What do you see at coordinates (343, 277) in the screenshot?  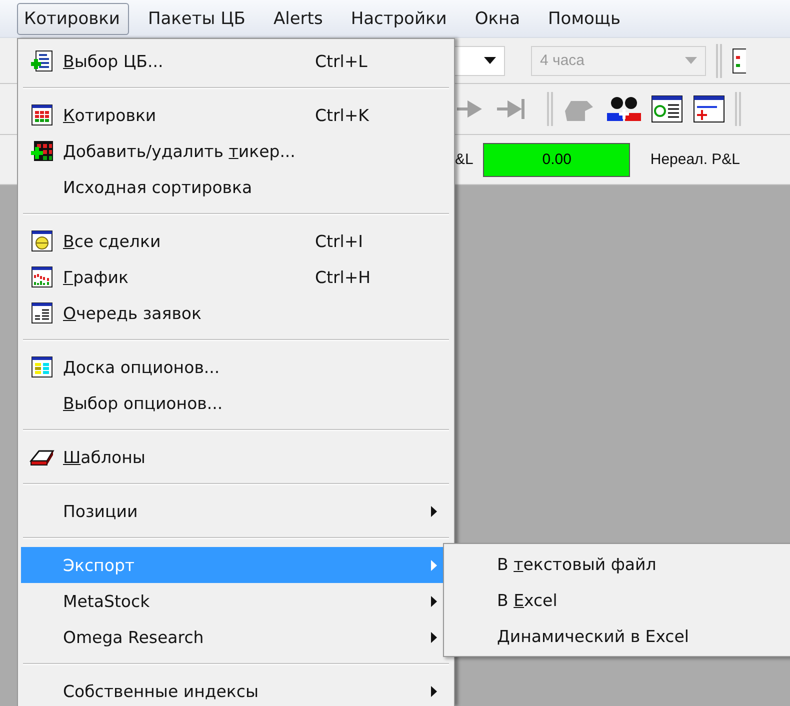 I see `shortcut-label: Ctrl+H` at bounding box center [343, 277].